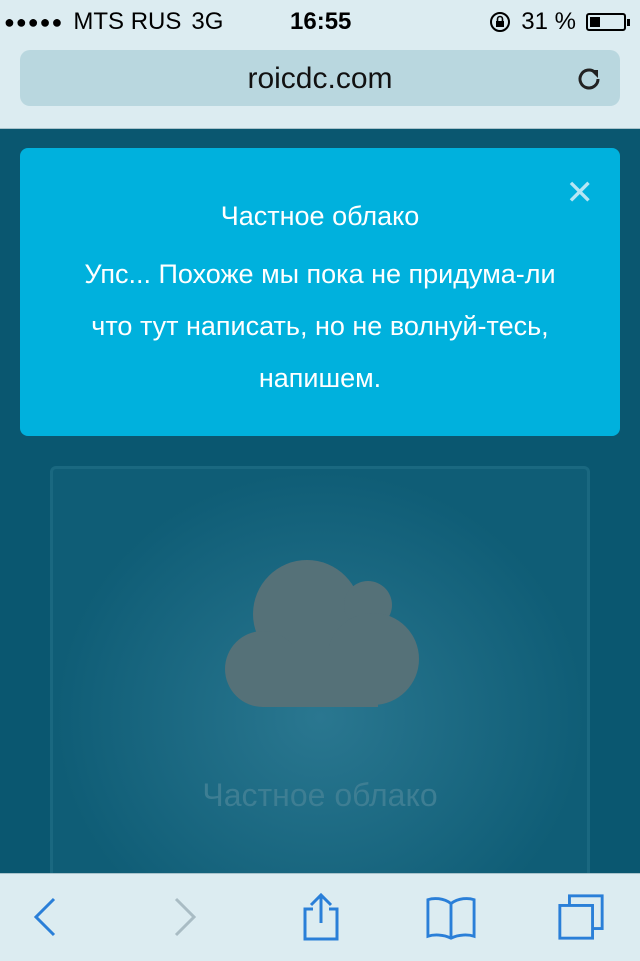 The image size is (640, 961). I want to click on orientation-lock-icon, so click(500, 22).